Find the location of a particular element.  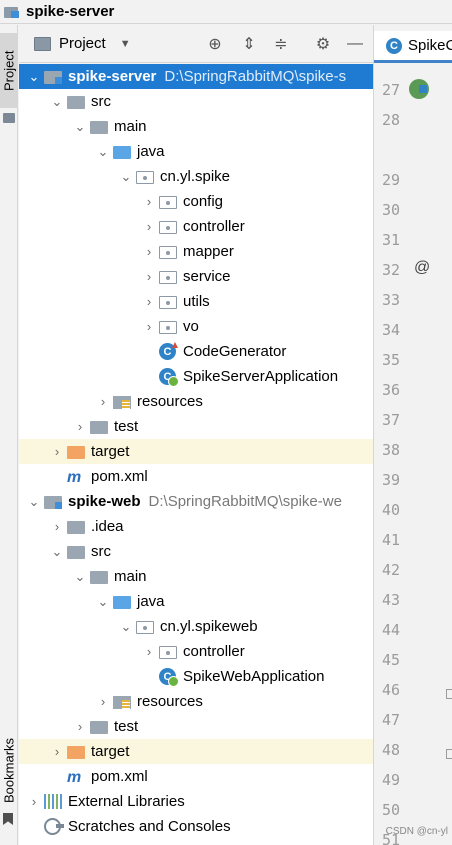

tree-item-name: resources is located at coordinates (170, 701).